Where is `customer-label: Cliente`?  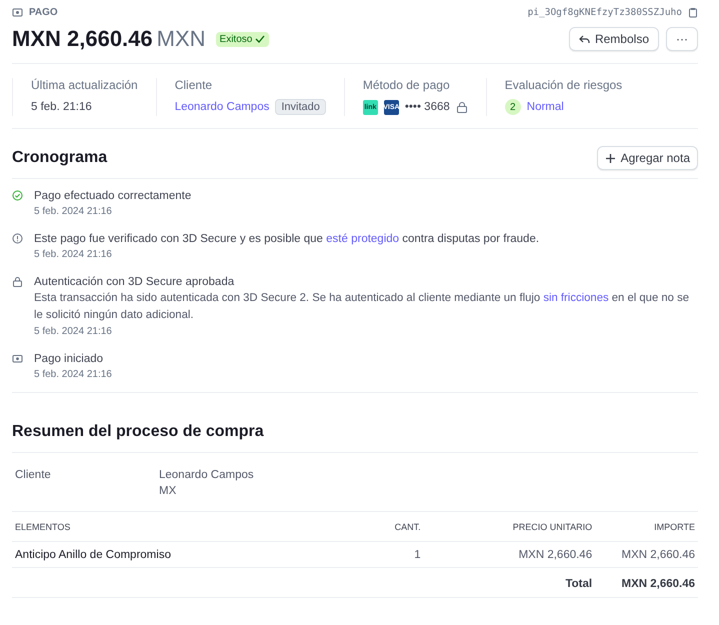 customer-label: Cliente is located at coordinates (33, 475).